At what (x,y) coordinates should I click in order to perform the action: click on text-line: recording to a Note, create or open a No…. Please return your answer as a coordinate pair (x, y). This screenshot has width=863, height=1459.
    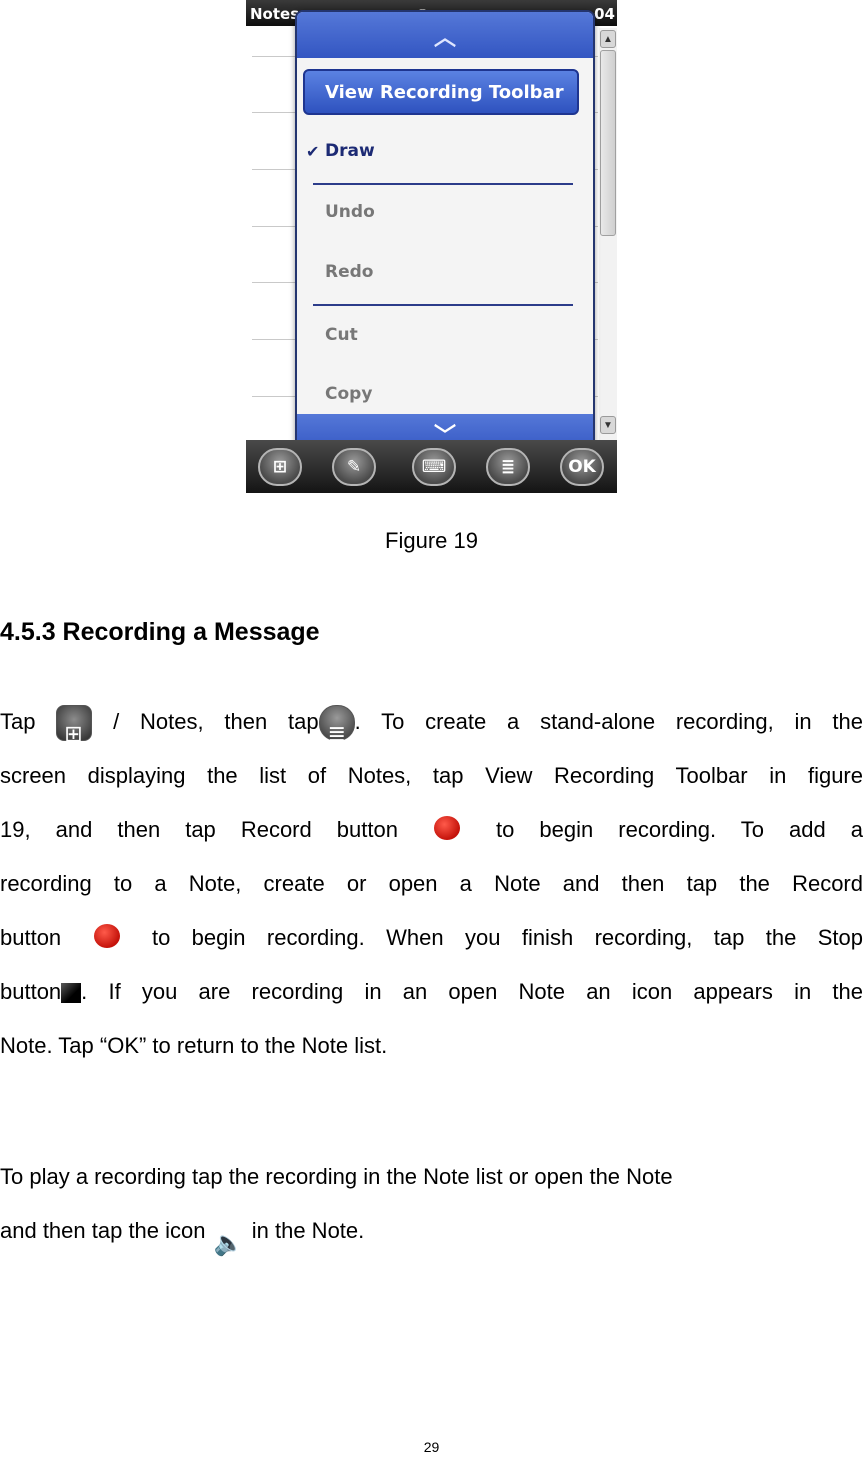
    Looking at the image, I should click on (431, 883).